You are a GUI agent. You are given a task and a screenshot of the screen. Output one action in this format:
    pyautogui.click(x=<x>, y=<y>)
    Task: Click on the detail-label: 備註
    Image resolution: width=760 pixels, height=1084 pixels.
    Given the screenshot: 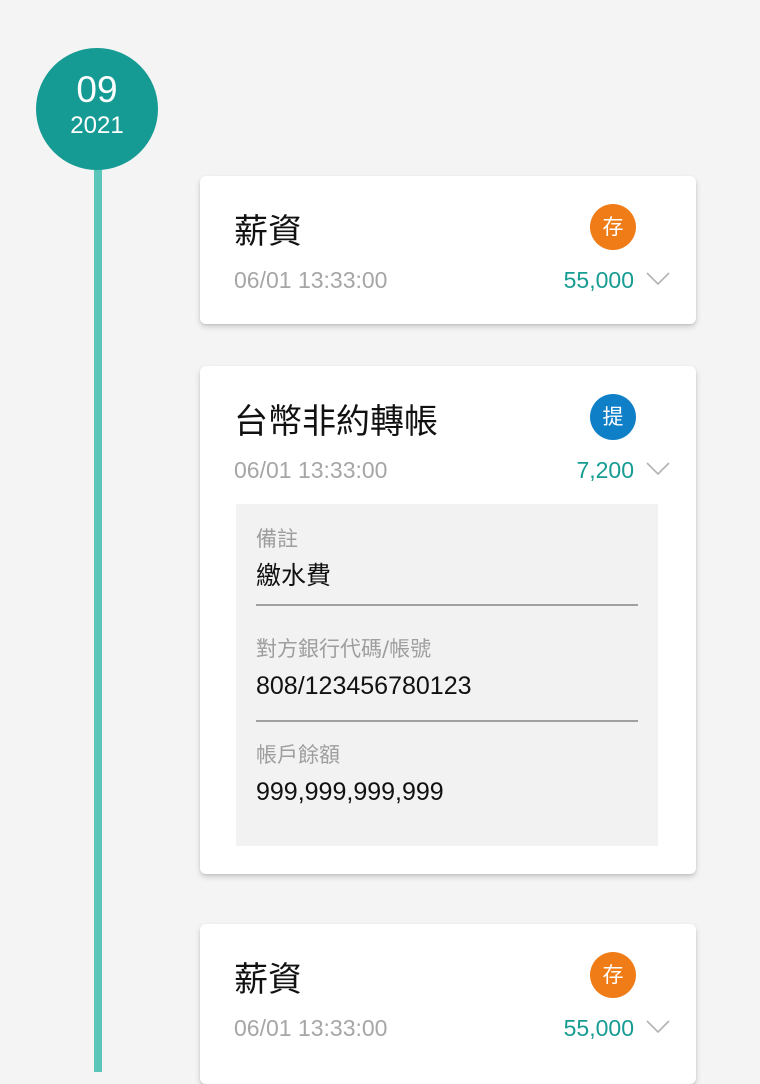 What is the action you would take?
    pyautogui.click(x=277, y=539)
    